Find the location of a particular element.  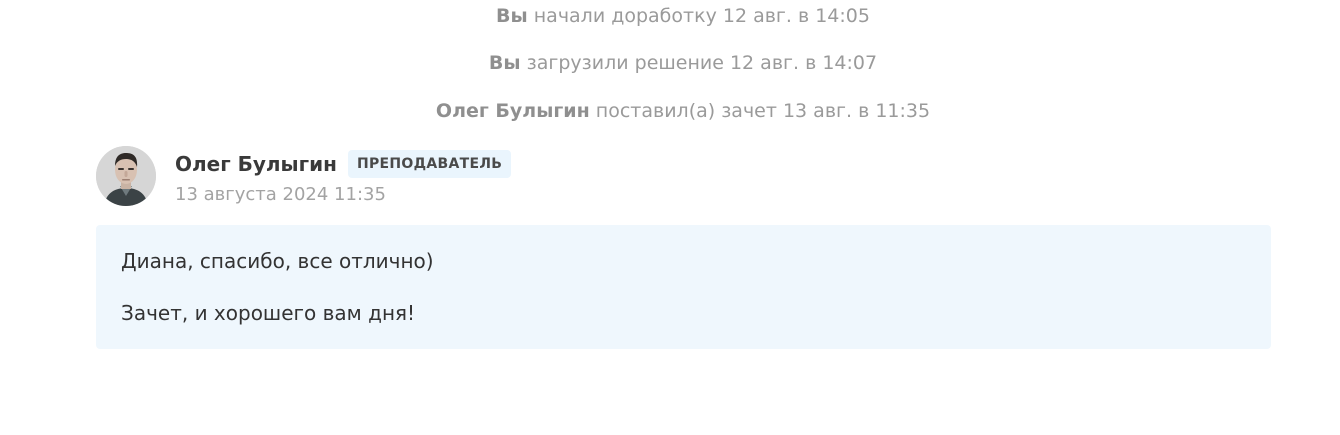

activity-event: Вы загрузили решение 12 авг. в 14:07 is located at coordinates (670, 63).